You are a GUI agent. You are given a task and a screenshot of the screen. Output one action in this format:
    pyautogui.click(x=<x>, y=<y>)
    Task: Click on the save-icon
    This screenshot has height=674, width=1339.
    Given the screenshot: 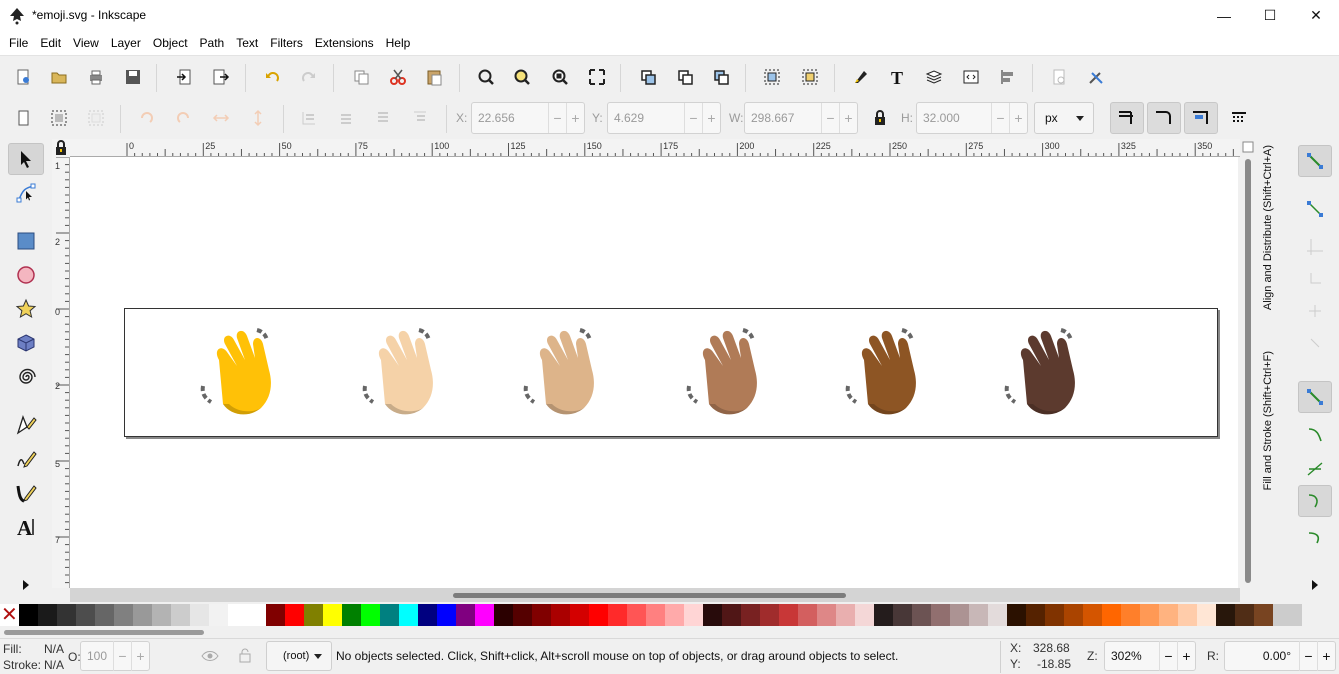 What is the action you would take?
    pyautogui.click(x=133, y=77)
    